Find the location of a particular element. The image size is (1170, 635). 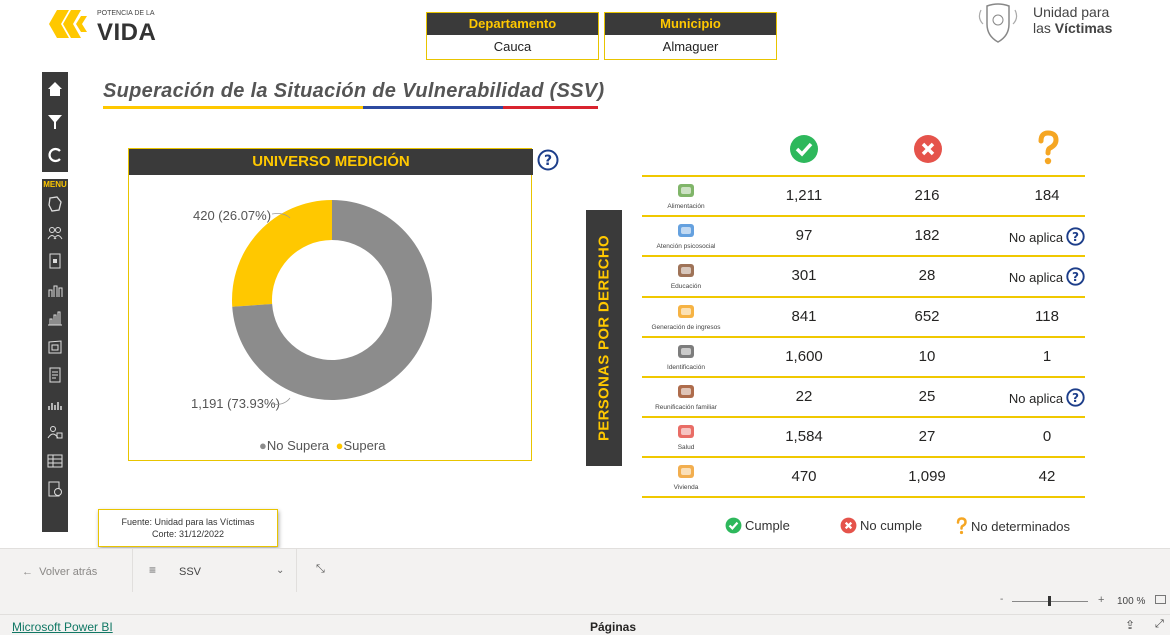

row-label: Alimentación is located at coordinates (686, 206).